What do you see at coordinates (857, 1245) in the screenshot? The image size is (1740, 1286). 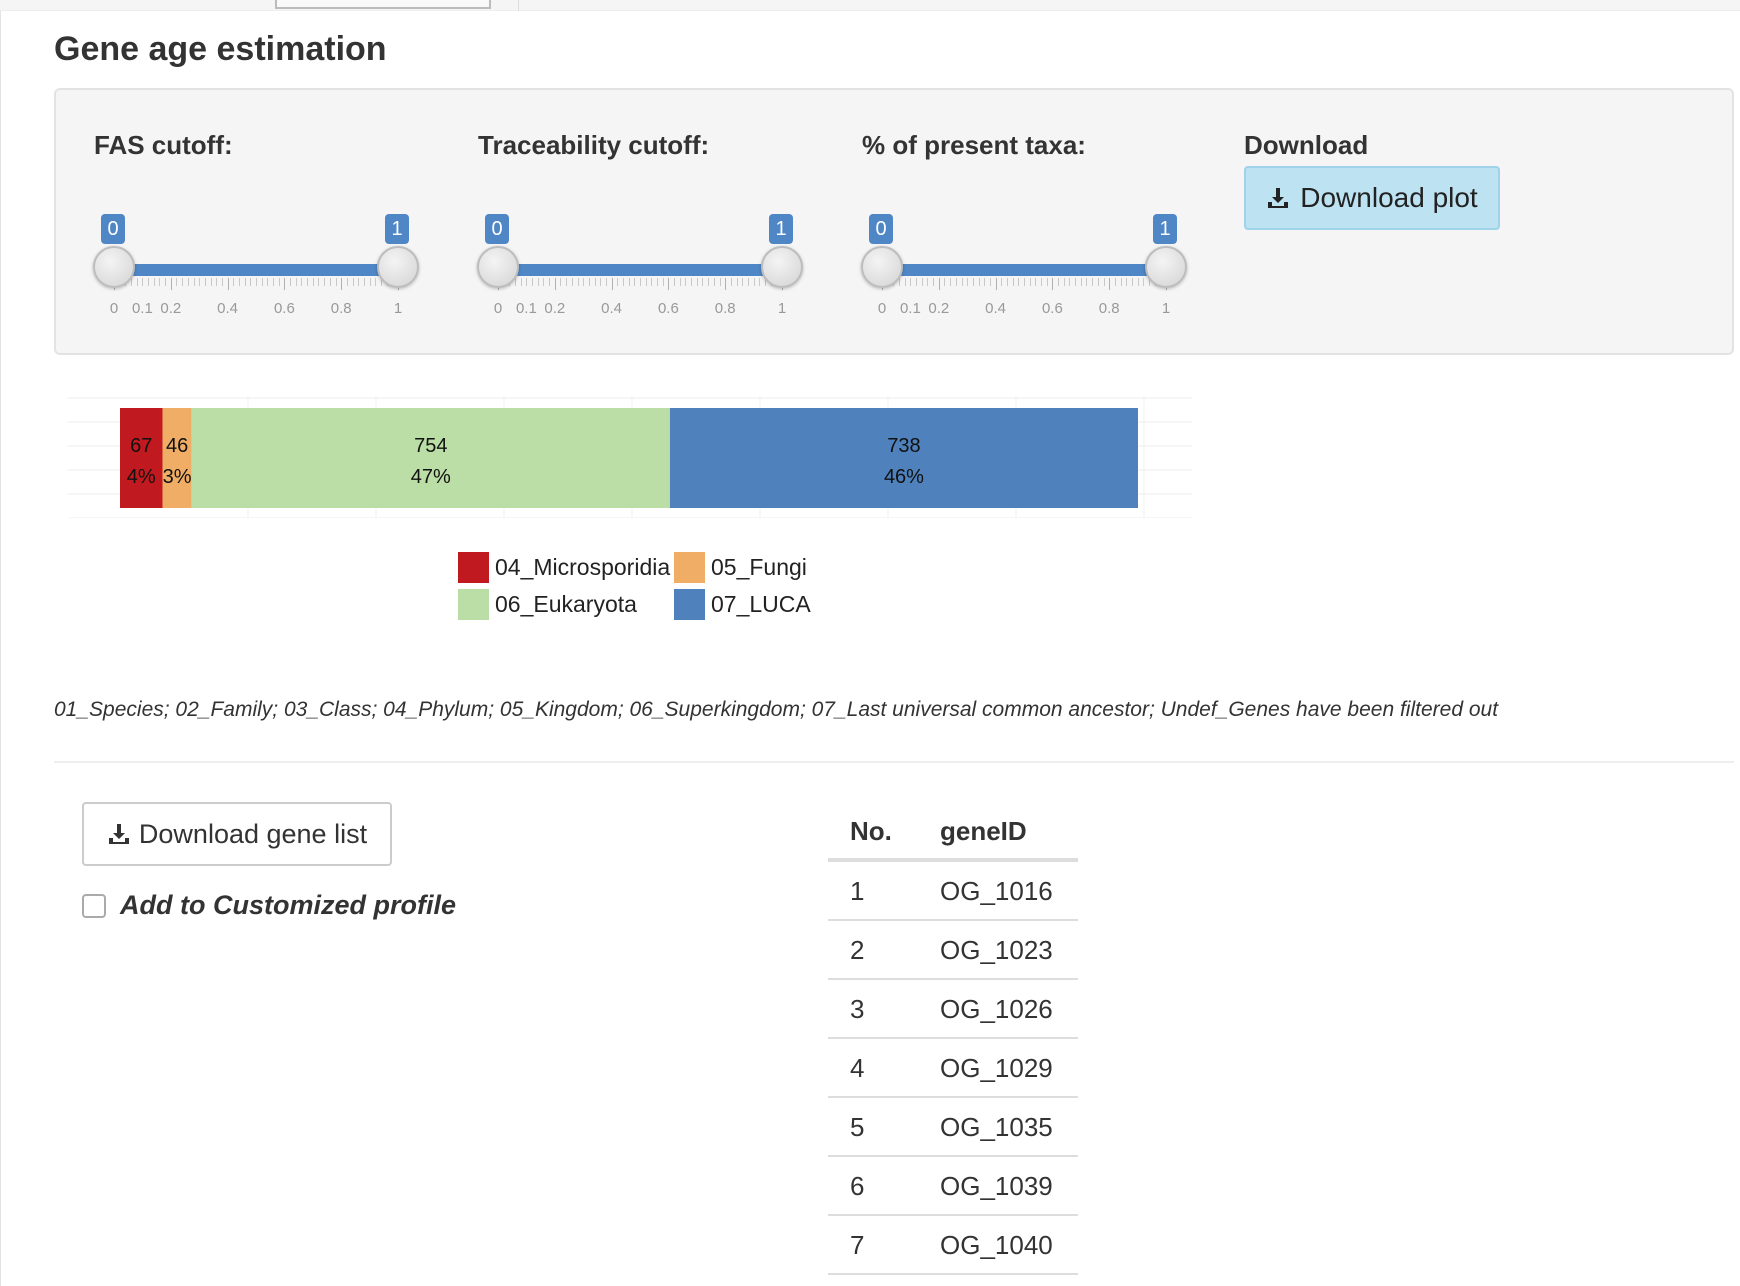 I see `cell-no: 7` at bounding box center [857, 1245].